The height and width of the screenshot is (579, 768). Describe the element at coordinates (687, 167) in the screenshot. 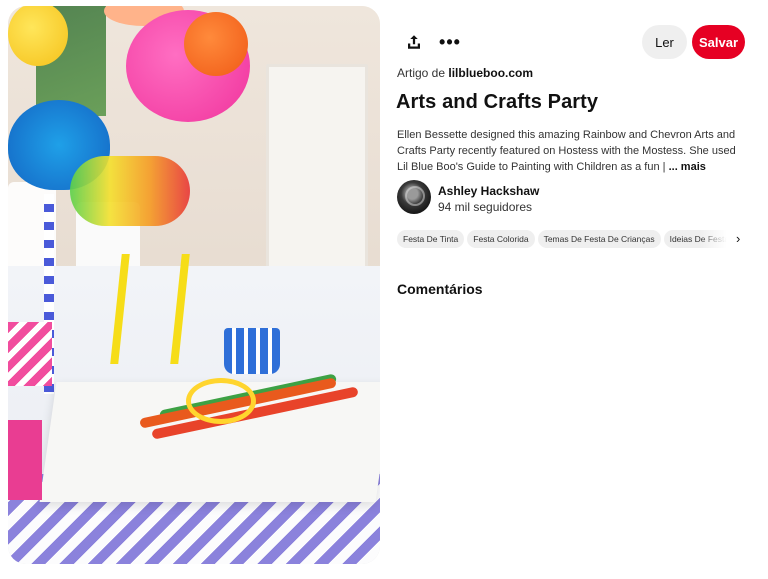

I see `read-more-link: ... mais` at that location.